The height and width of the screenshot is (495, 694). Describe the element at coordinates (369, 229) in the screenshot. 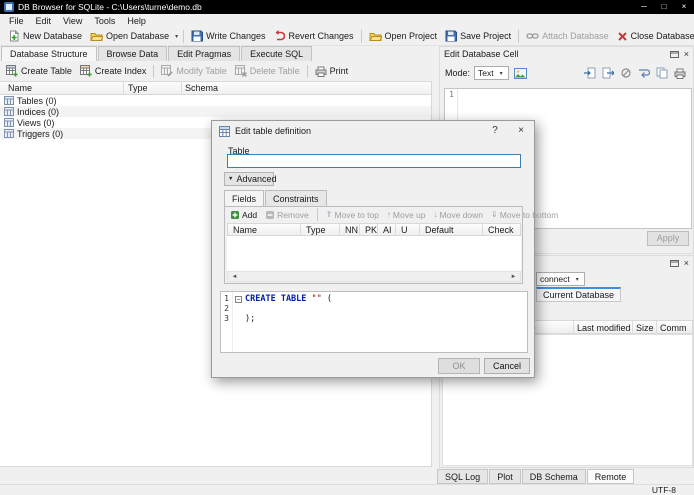

I see `column-pk: PK` at that location.